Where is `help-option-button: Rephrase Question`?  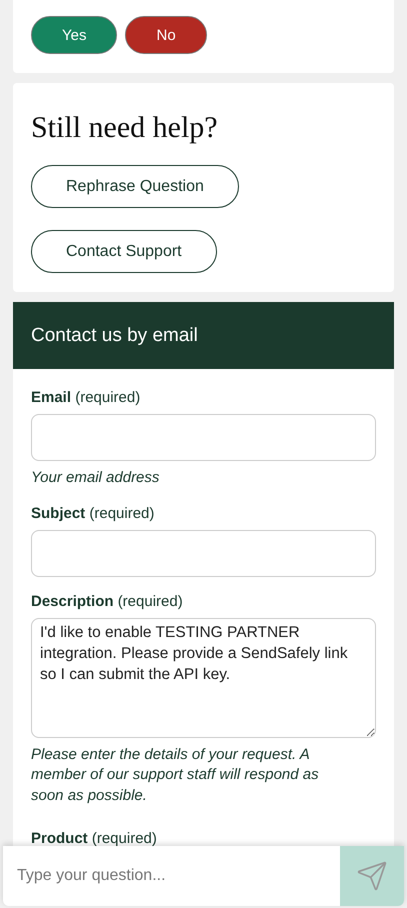 help-option-button: Rephrase Question is located at coordinates (135, 186).